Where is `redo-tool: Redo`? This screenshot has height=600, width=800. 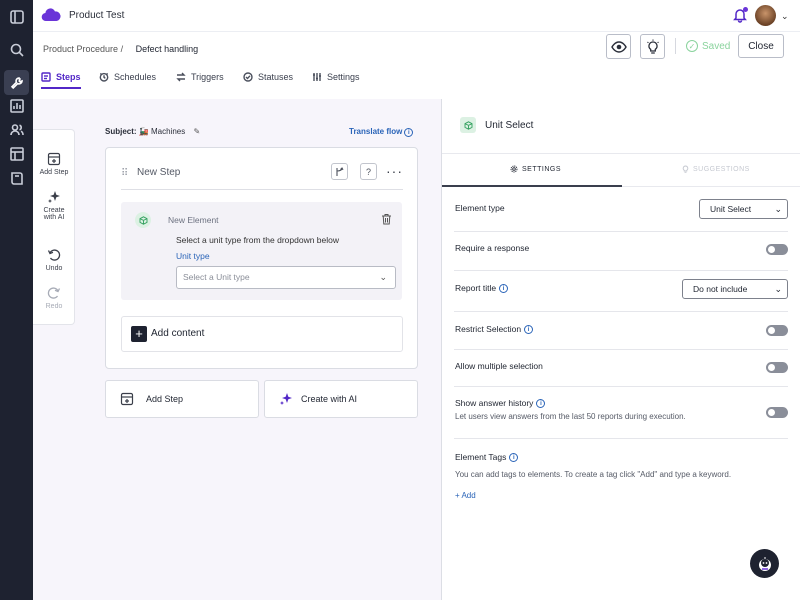 redo-tool: Redo is located at coordinates (54, 298).